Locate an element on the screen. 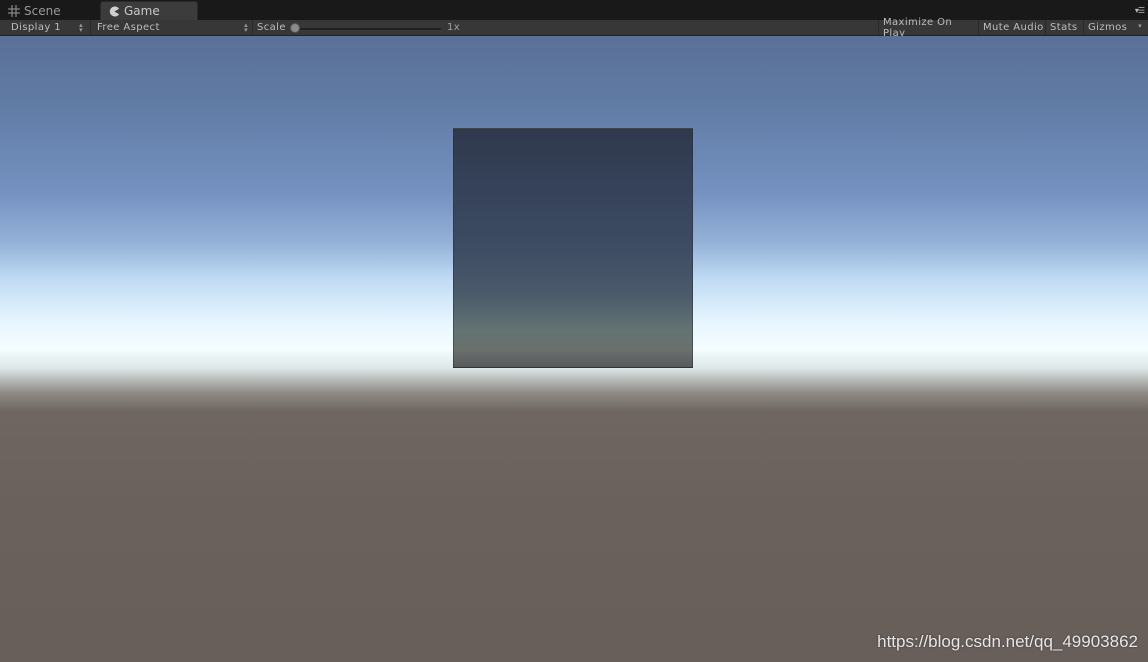 This screenshot has height=662, width=1148. pacman-icon is located at coordinates (114, 11).